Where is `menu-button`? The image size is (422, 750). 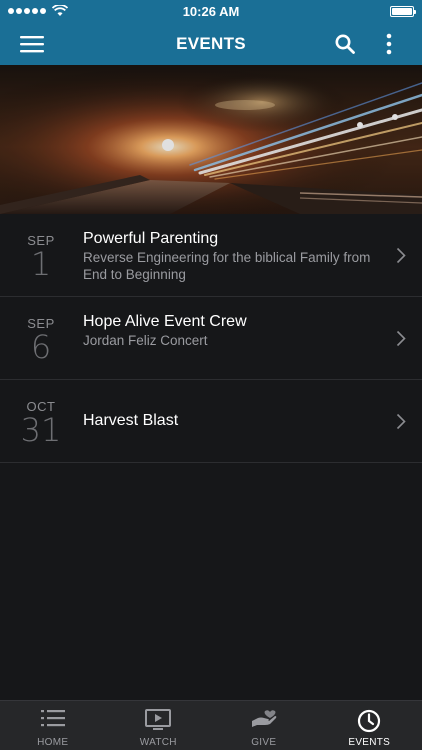
menu-button is located at coordinates (32, 43).